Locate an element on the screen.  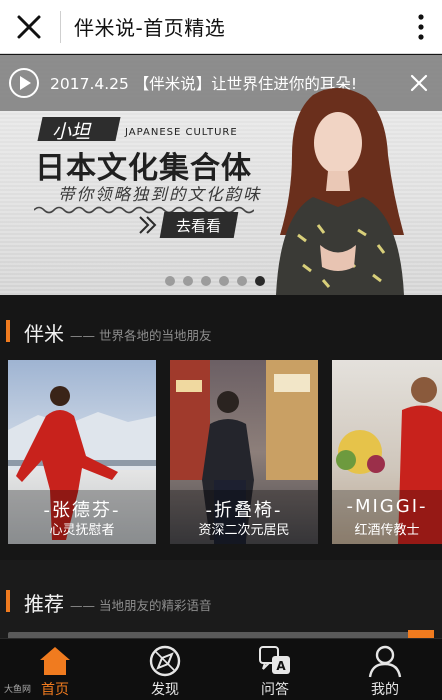
banner-tag: 小坦 is located at coordinates (71, 132).